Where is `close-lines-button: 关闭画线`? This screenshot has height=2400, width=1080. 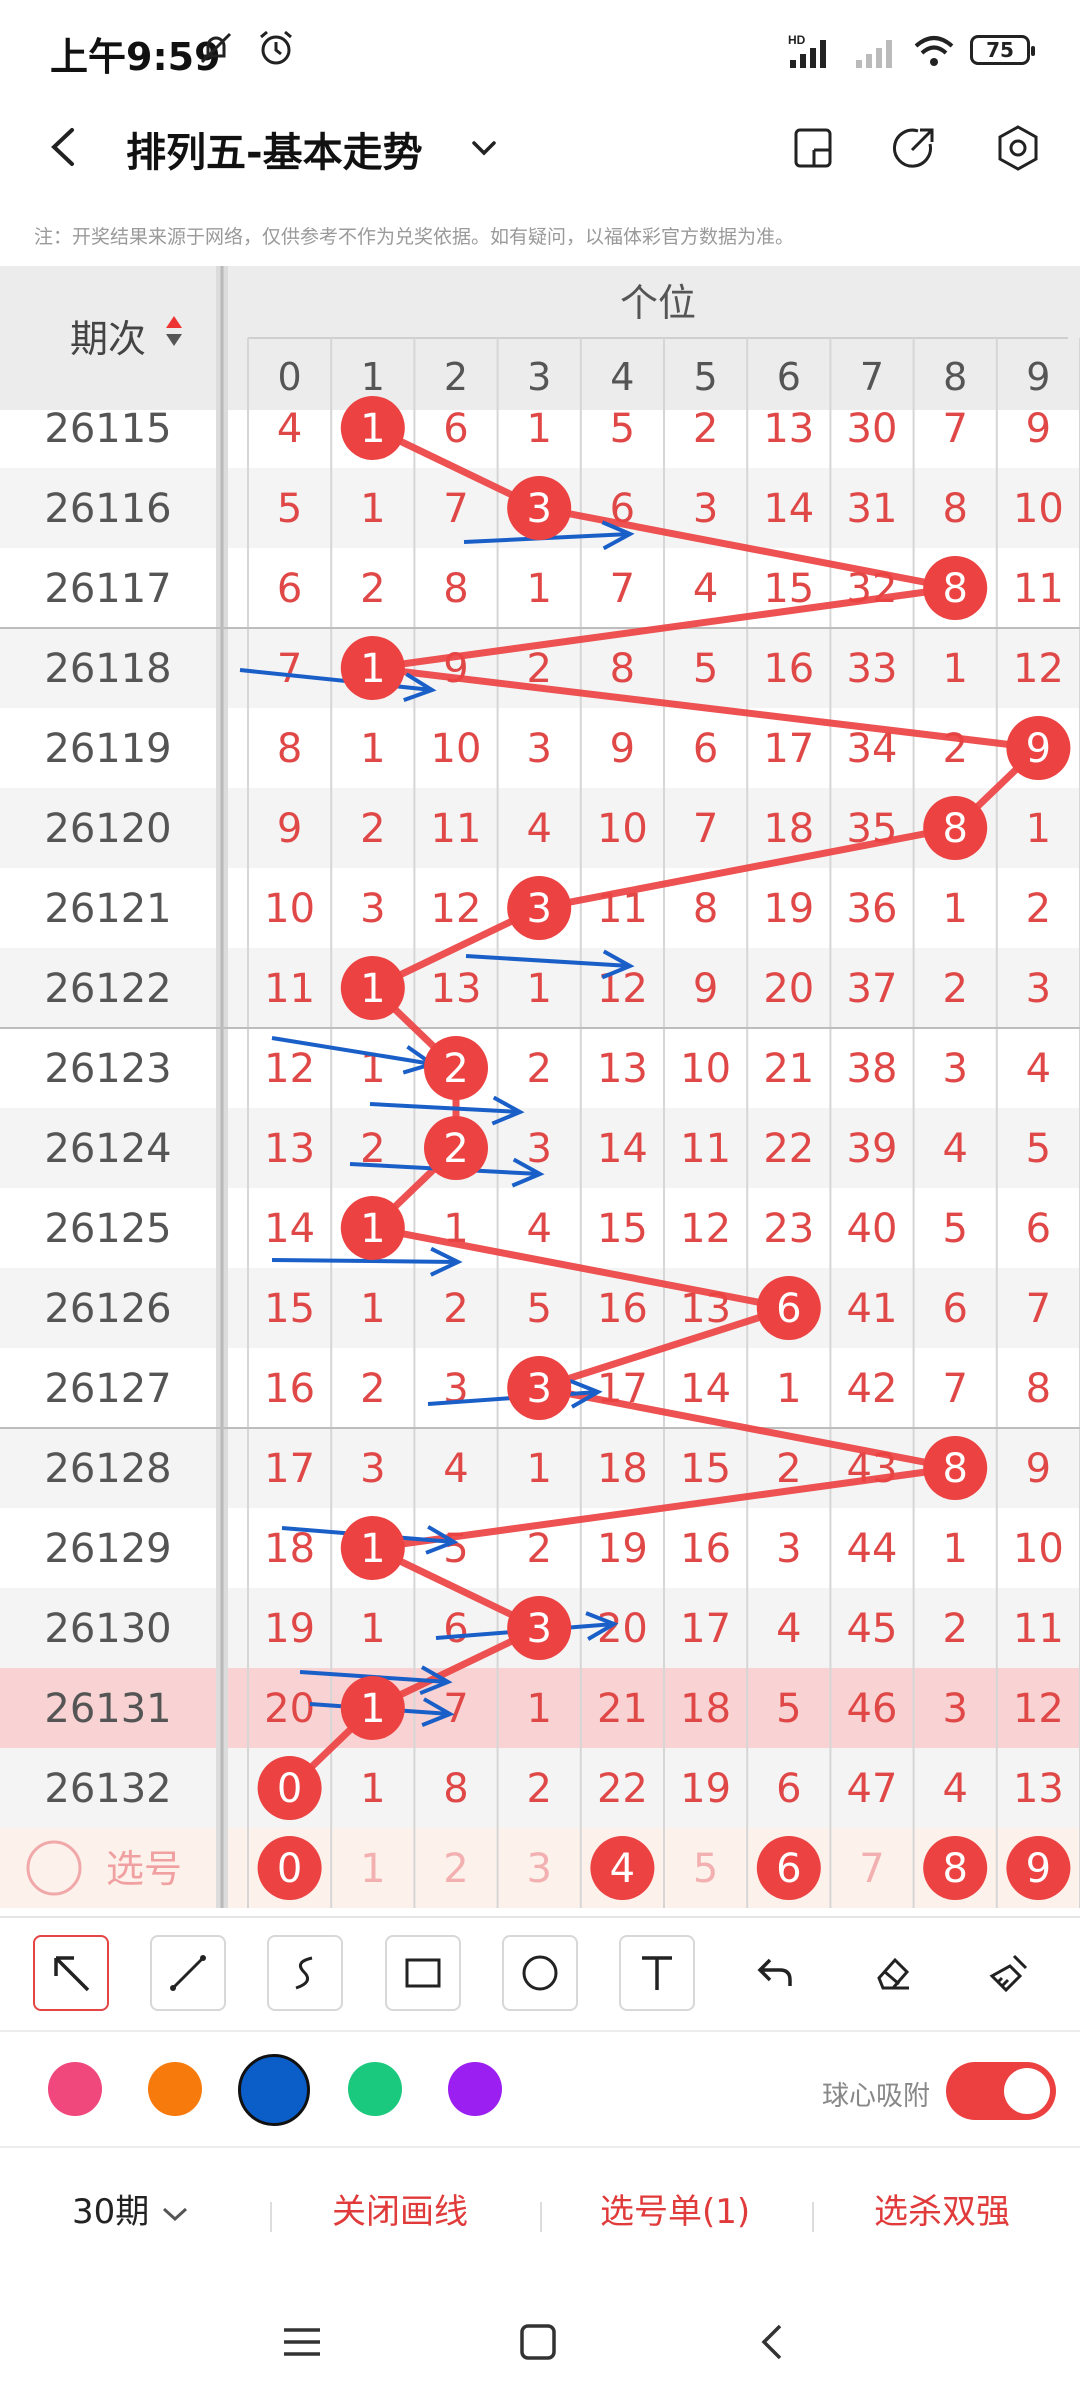
close-lines-button: 关闭画线 is located at coordinates (400, 2208).